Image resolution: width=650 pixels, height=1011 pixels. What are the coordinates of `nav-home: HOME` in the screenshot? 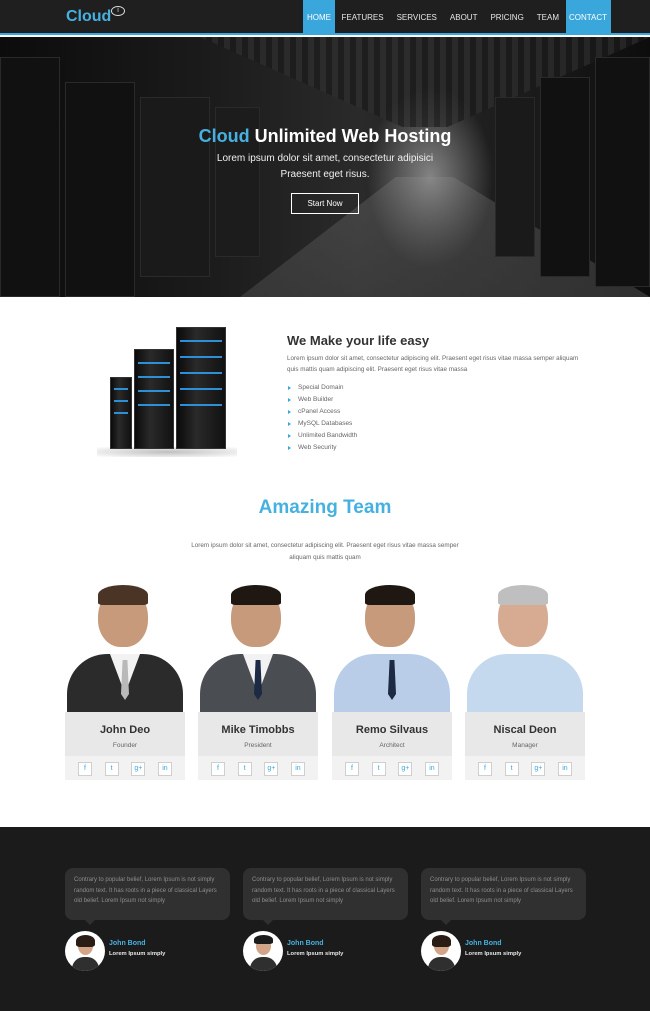 It's located at (319, 17).